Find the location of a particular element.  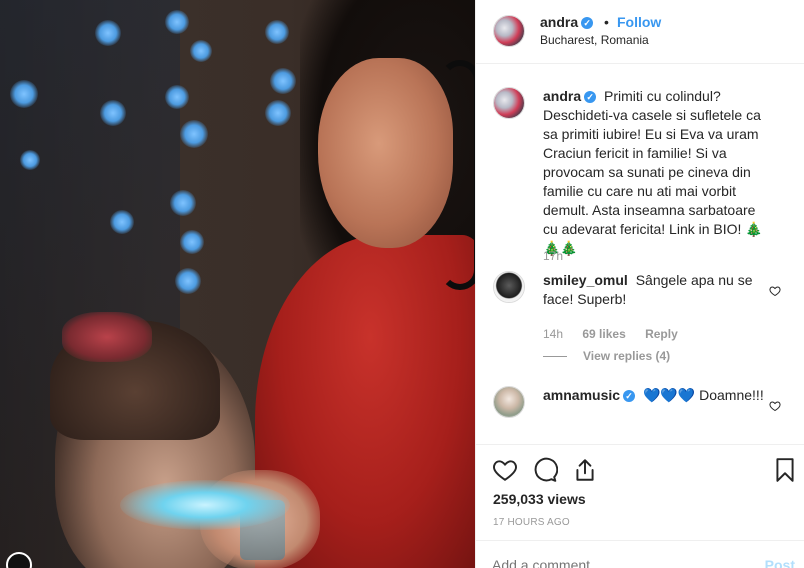

heart-icon is located at coordinates (505, 470).